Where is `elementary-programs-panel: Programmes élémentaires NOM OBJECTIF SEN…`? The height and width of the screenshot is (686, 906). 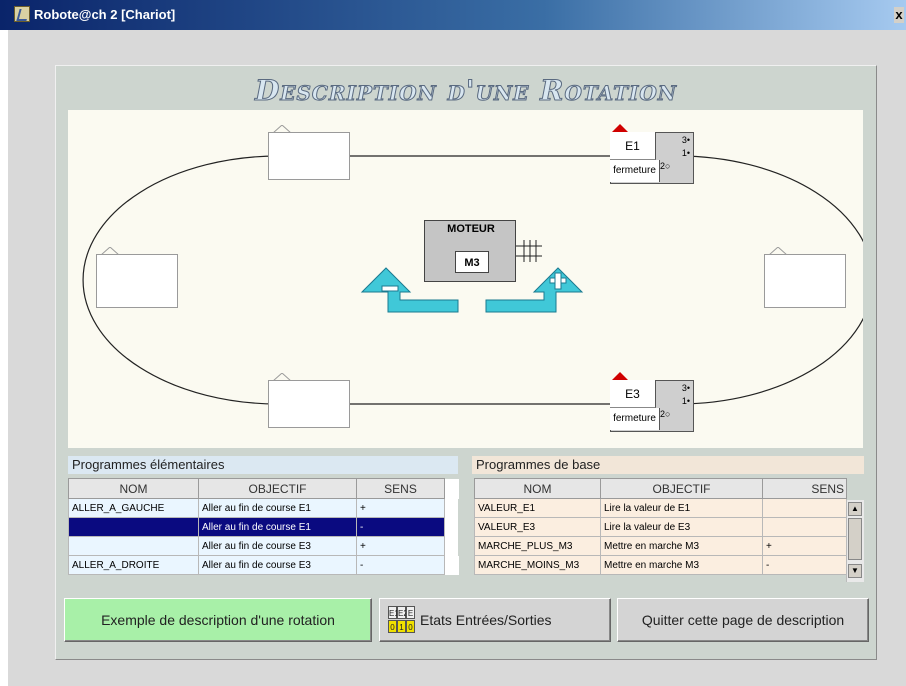 elementary-programs-panel: Programmes élémentaires NOM OBJECTIF SEN… is located at coordinates (263, 521).